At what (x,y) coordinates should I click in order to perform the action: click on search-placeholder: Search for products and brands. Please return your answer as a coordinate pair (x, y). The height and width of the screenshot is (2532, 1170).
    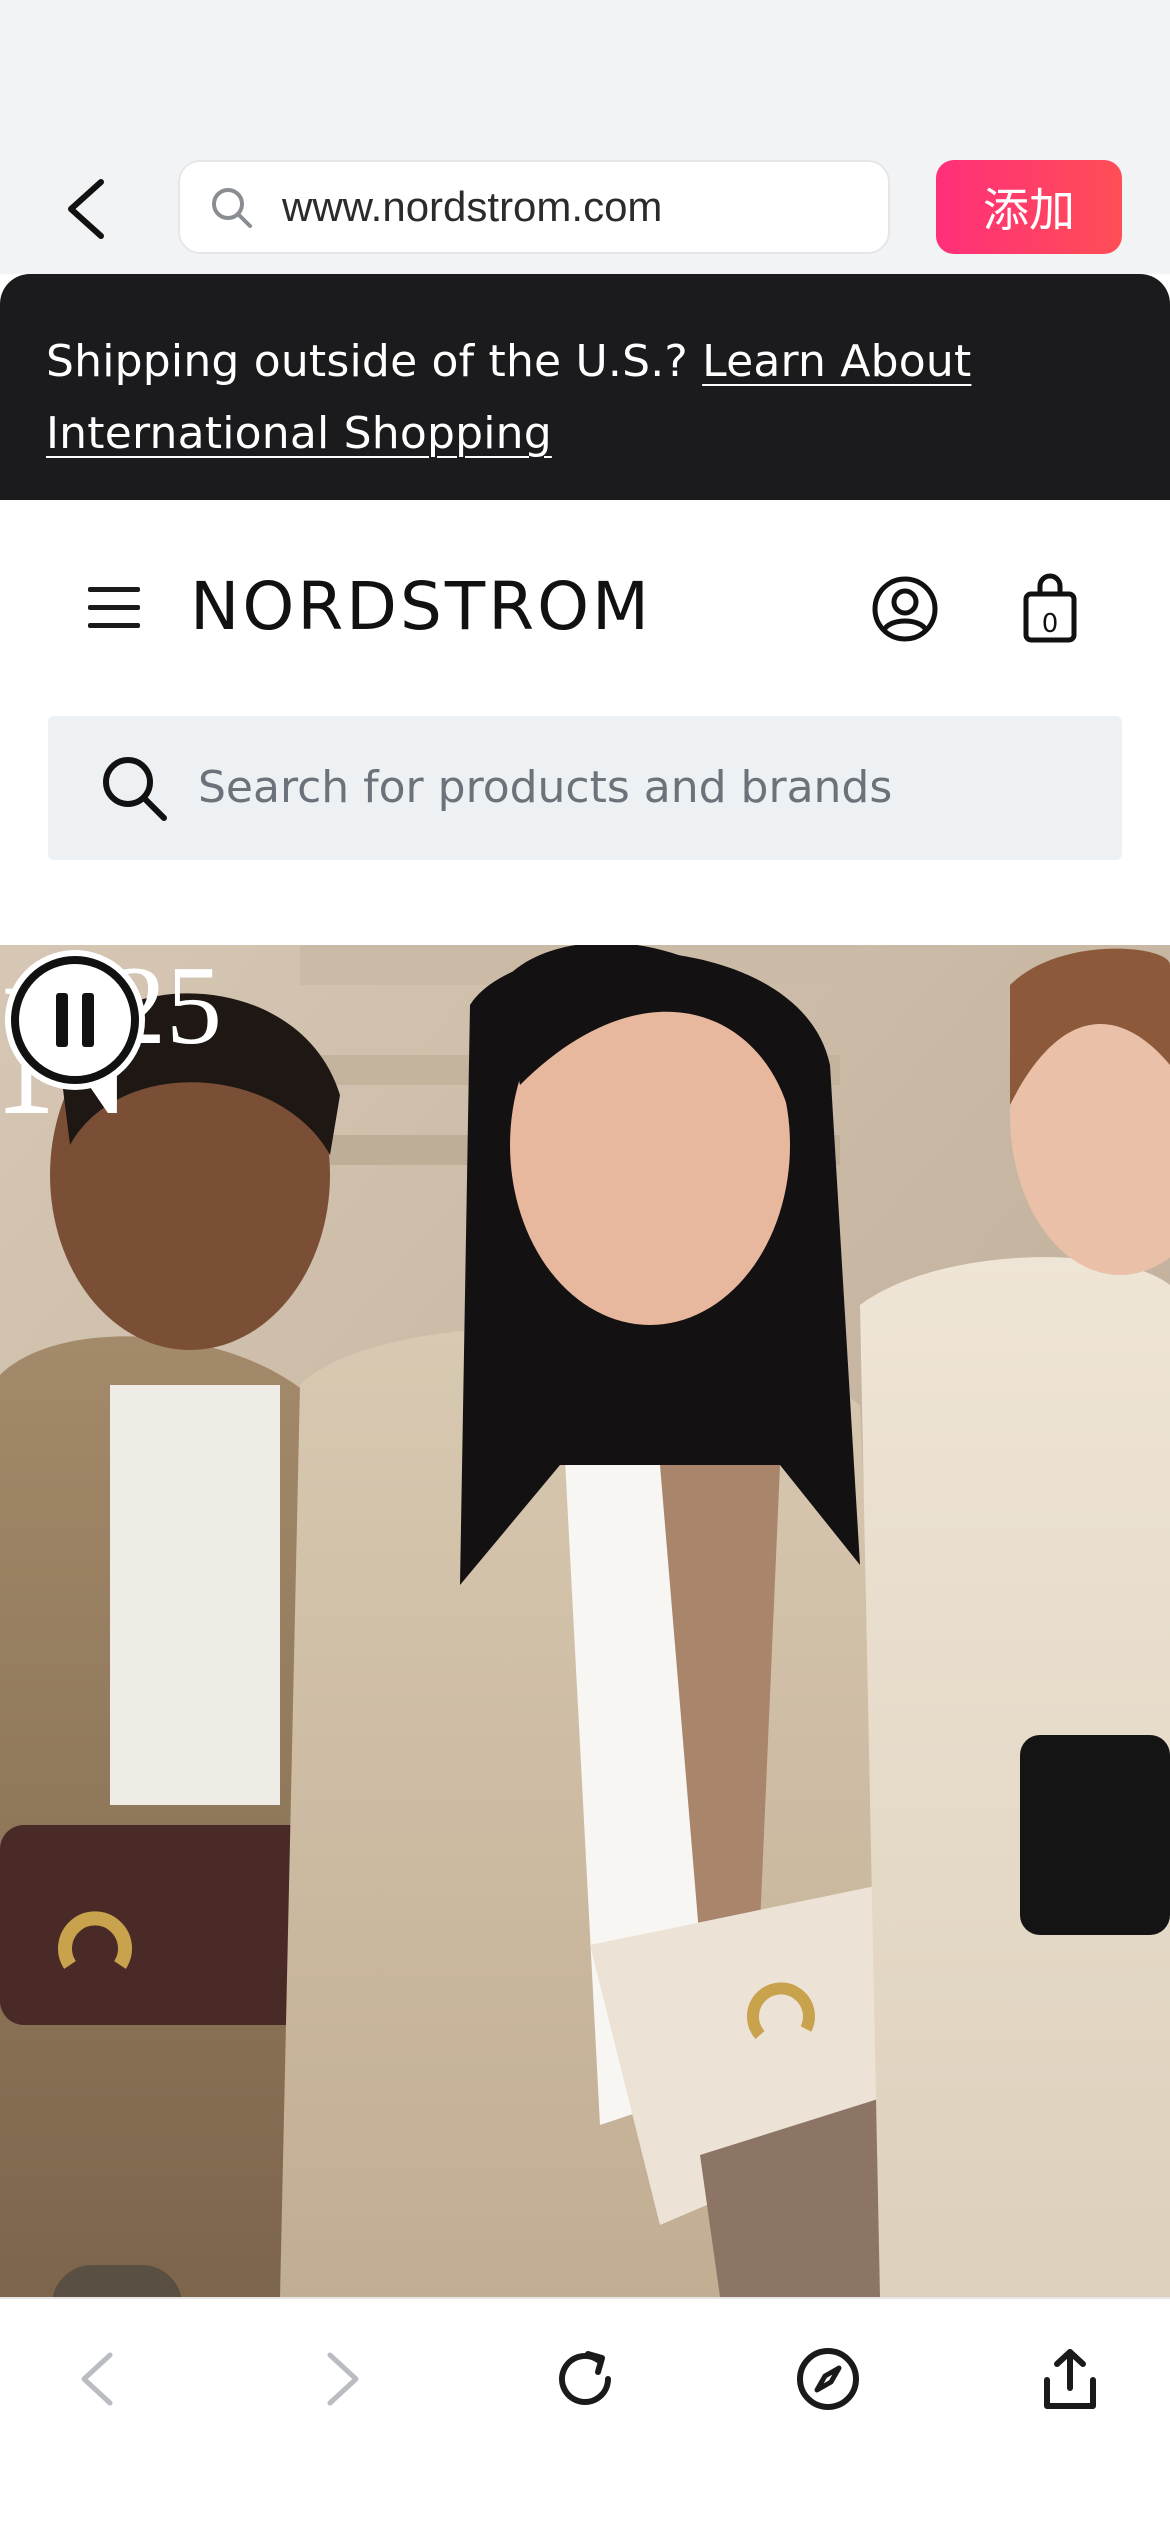
    Looking at the image, I should click on (545, 787).